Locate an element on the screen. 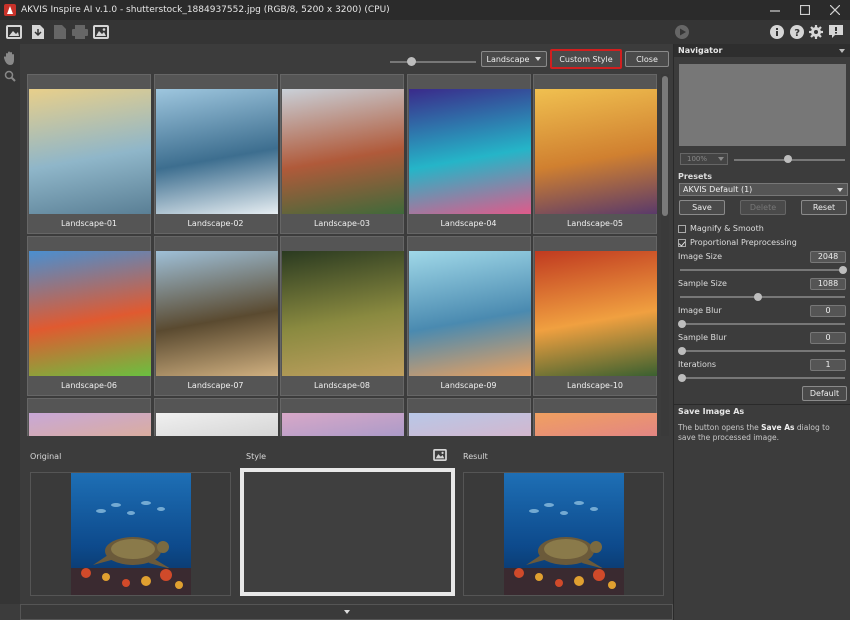  presets-title: Presets is located at coordinates (695, 176).